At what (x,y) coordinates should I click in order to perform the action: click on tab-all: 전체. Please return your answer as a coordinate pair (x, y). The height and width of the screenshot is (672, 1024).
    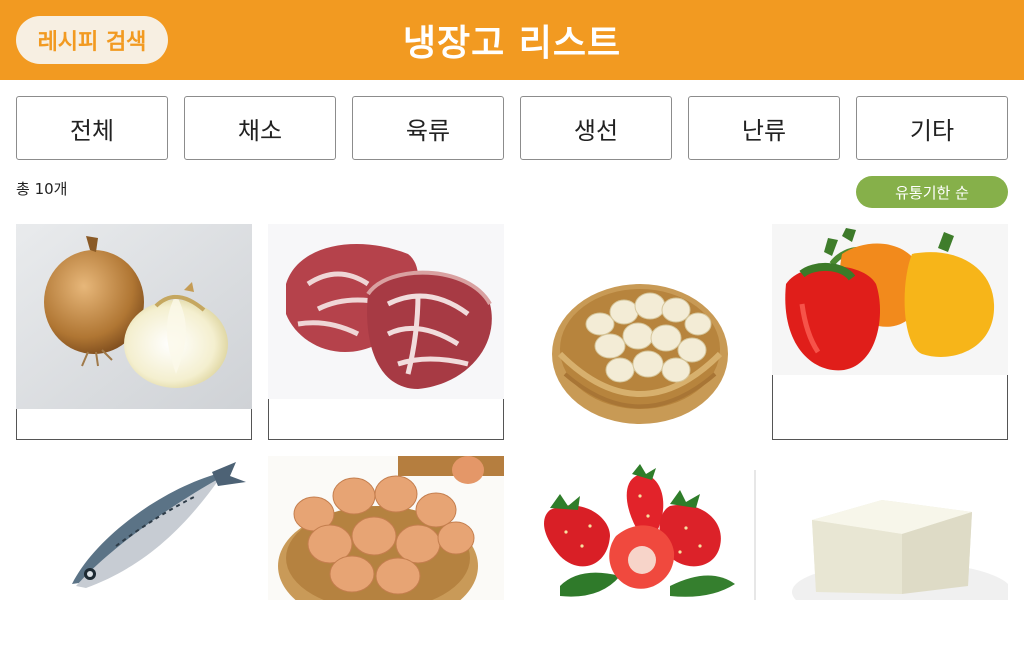
    Looking at the image, I should click on (92, 128).